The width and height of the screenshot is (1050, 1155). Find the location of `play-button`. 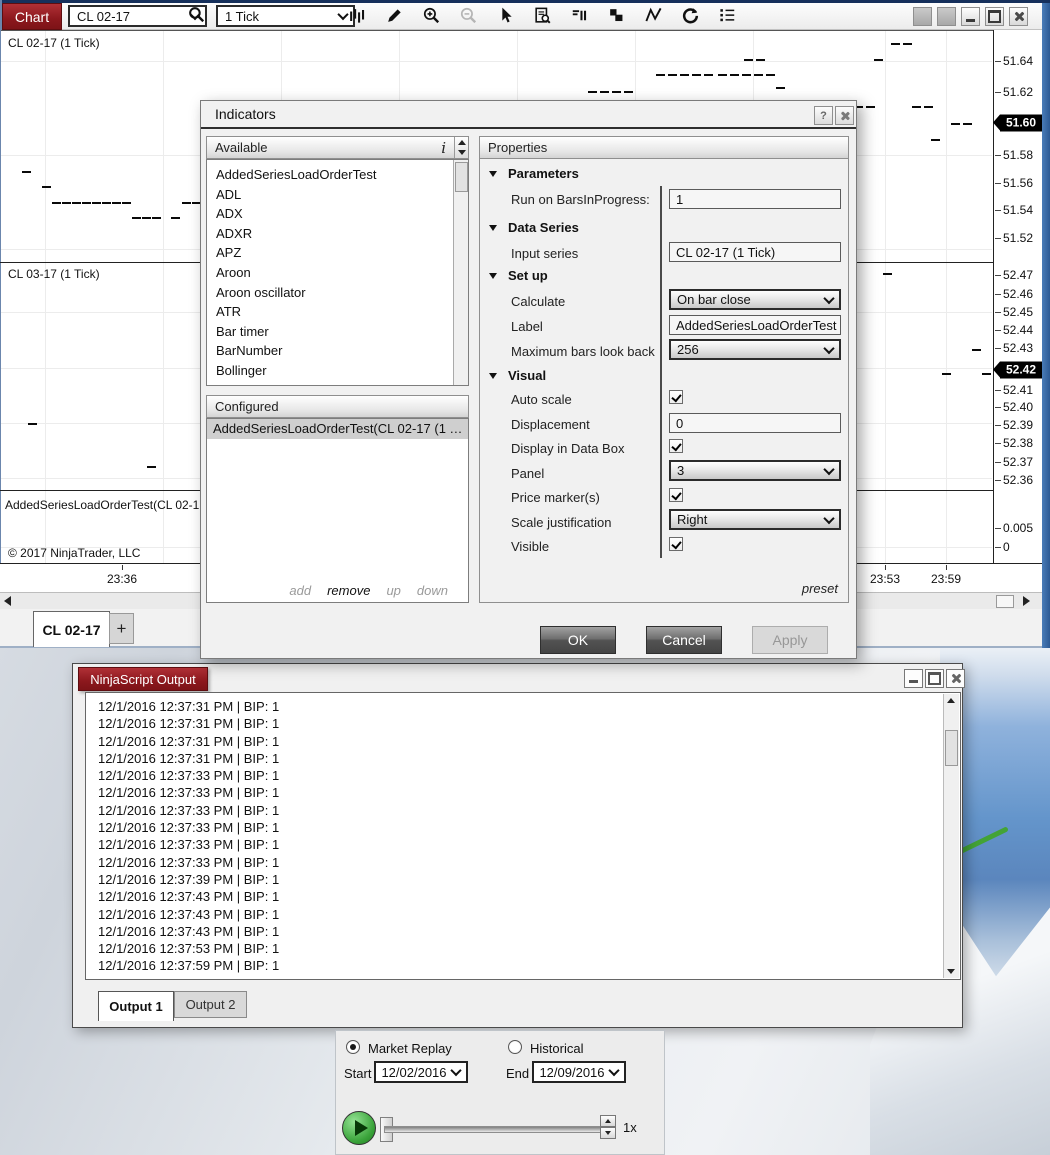

play-button is located at coordinates (359, 1128).